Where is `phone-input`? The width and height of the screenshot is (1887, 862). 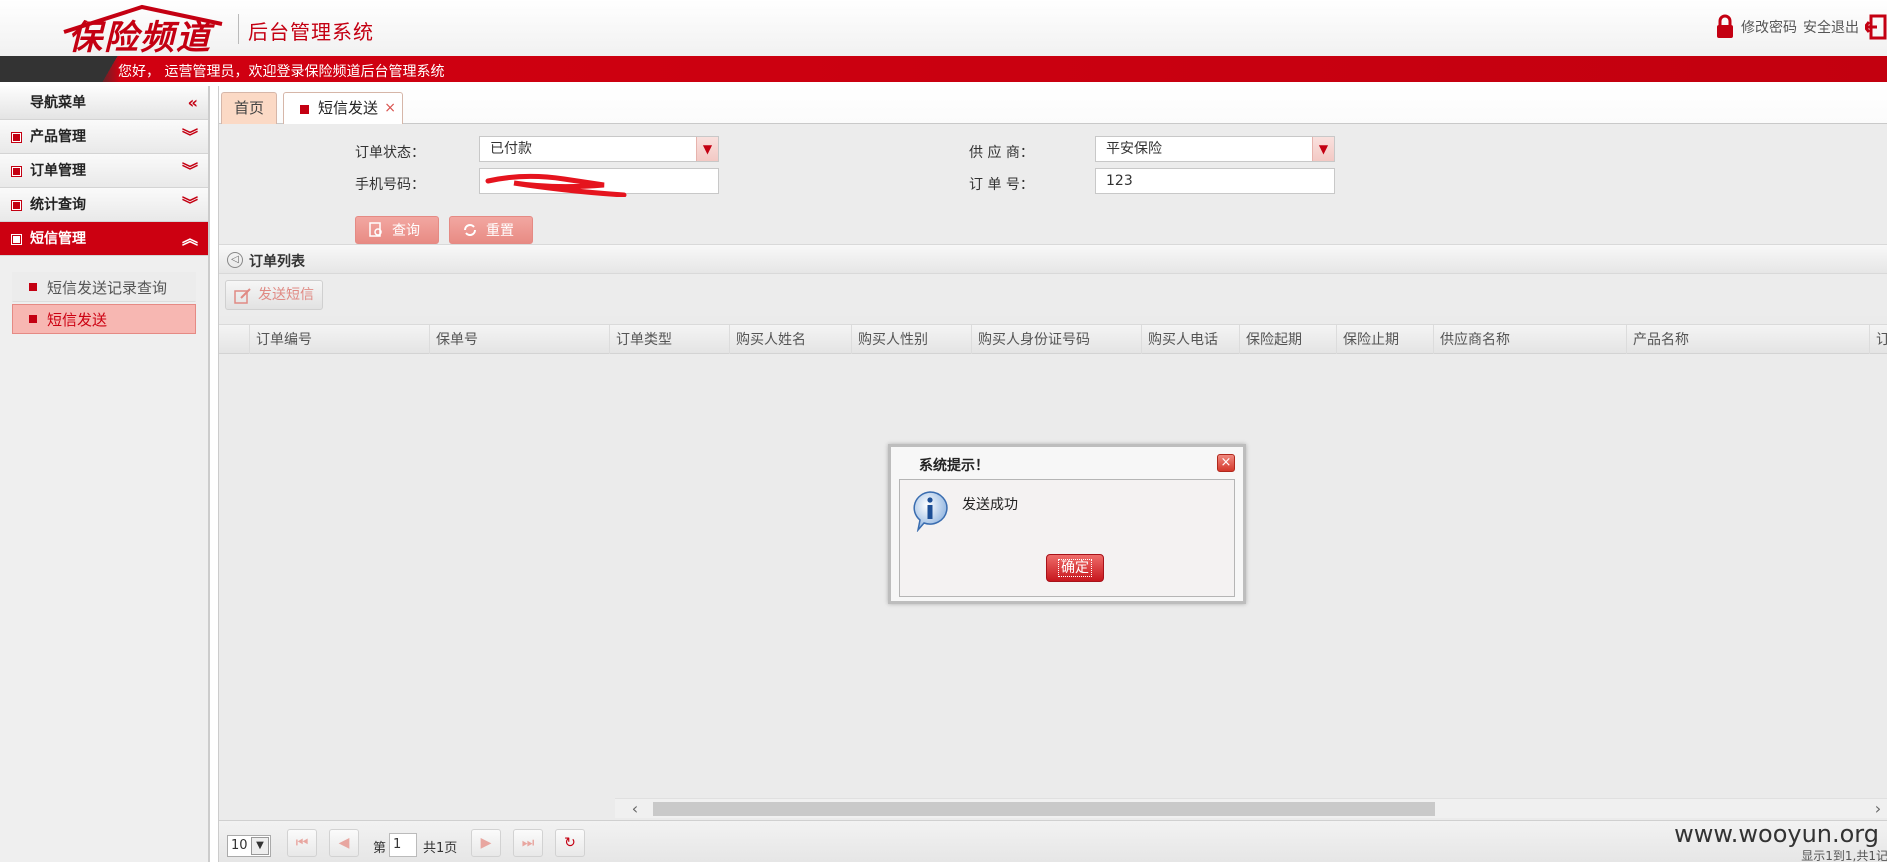 phone-input is located at coordinates (599, 182).